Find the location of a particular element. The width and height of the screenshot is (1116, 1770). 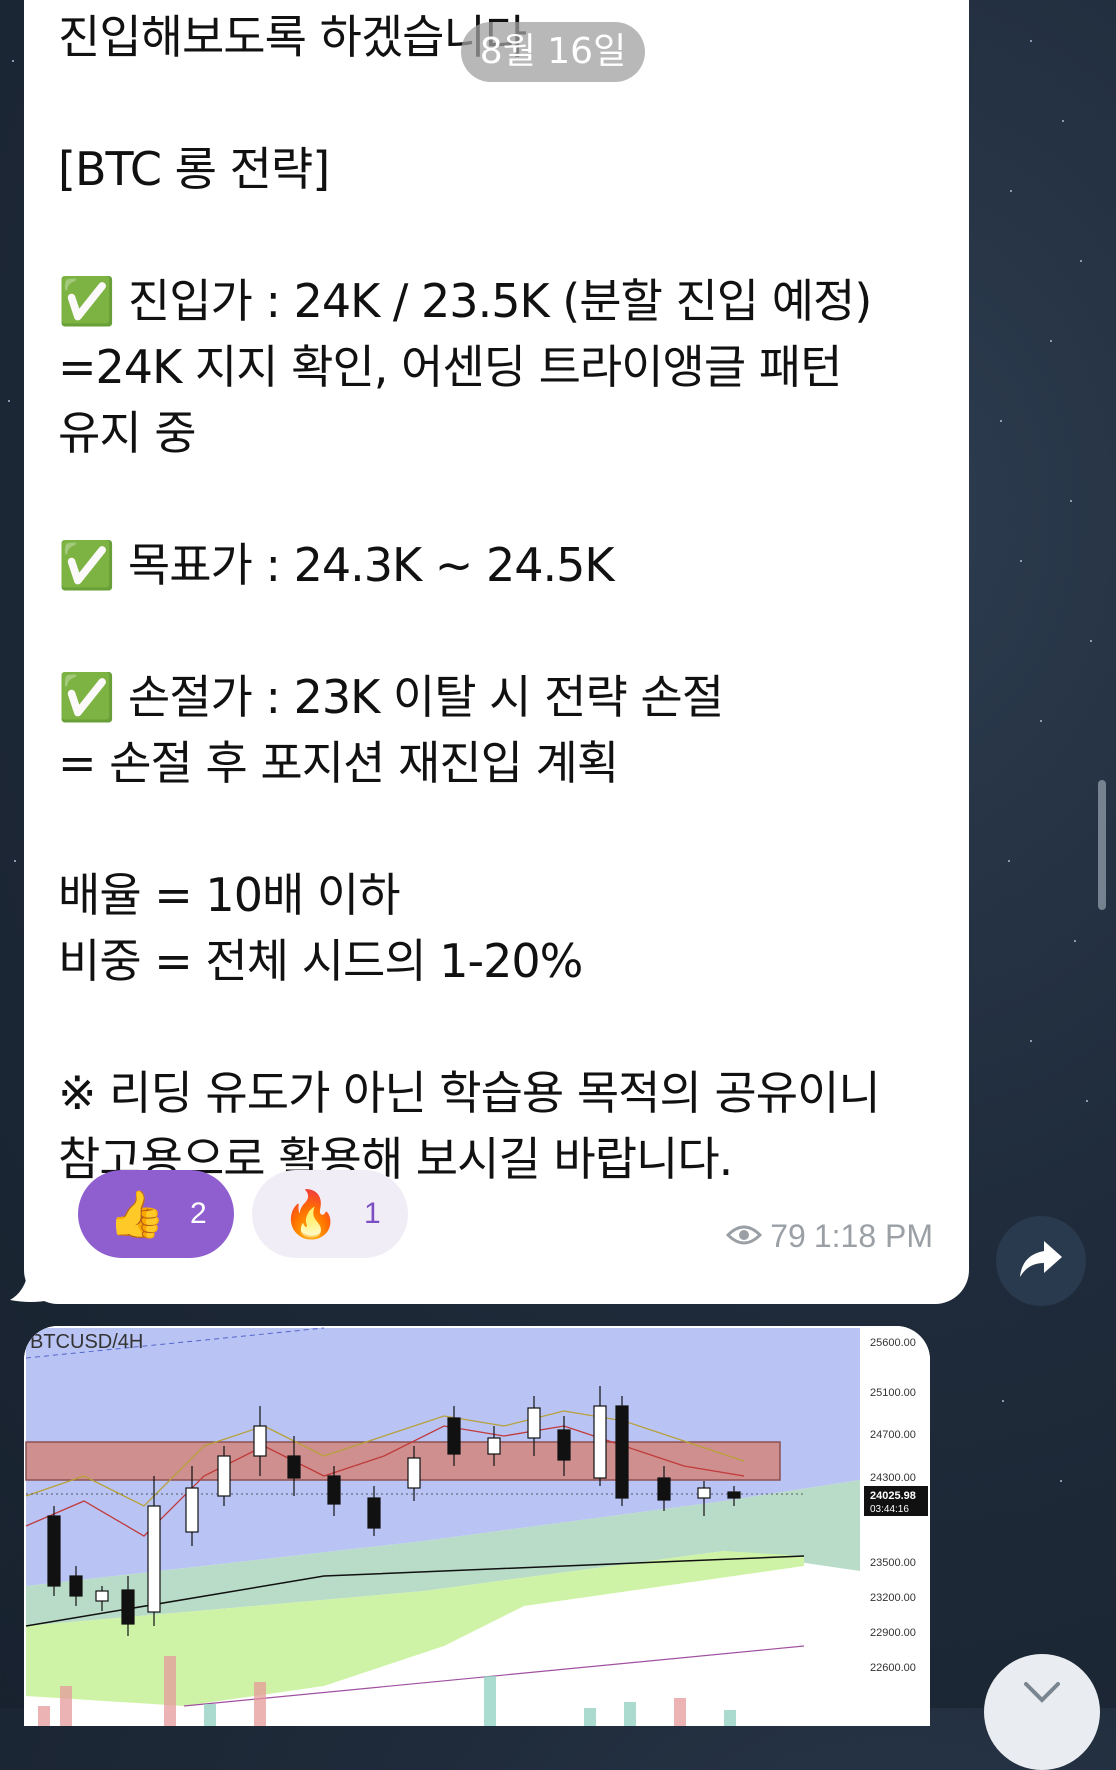

thumbs-up-icon: 👍 is located at coordinates (137, 1213).